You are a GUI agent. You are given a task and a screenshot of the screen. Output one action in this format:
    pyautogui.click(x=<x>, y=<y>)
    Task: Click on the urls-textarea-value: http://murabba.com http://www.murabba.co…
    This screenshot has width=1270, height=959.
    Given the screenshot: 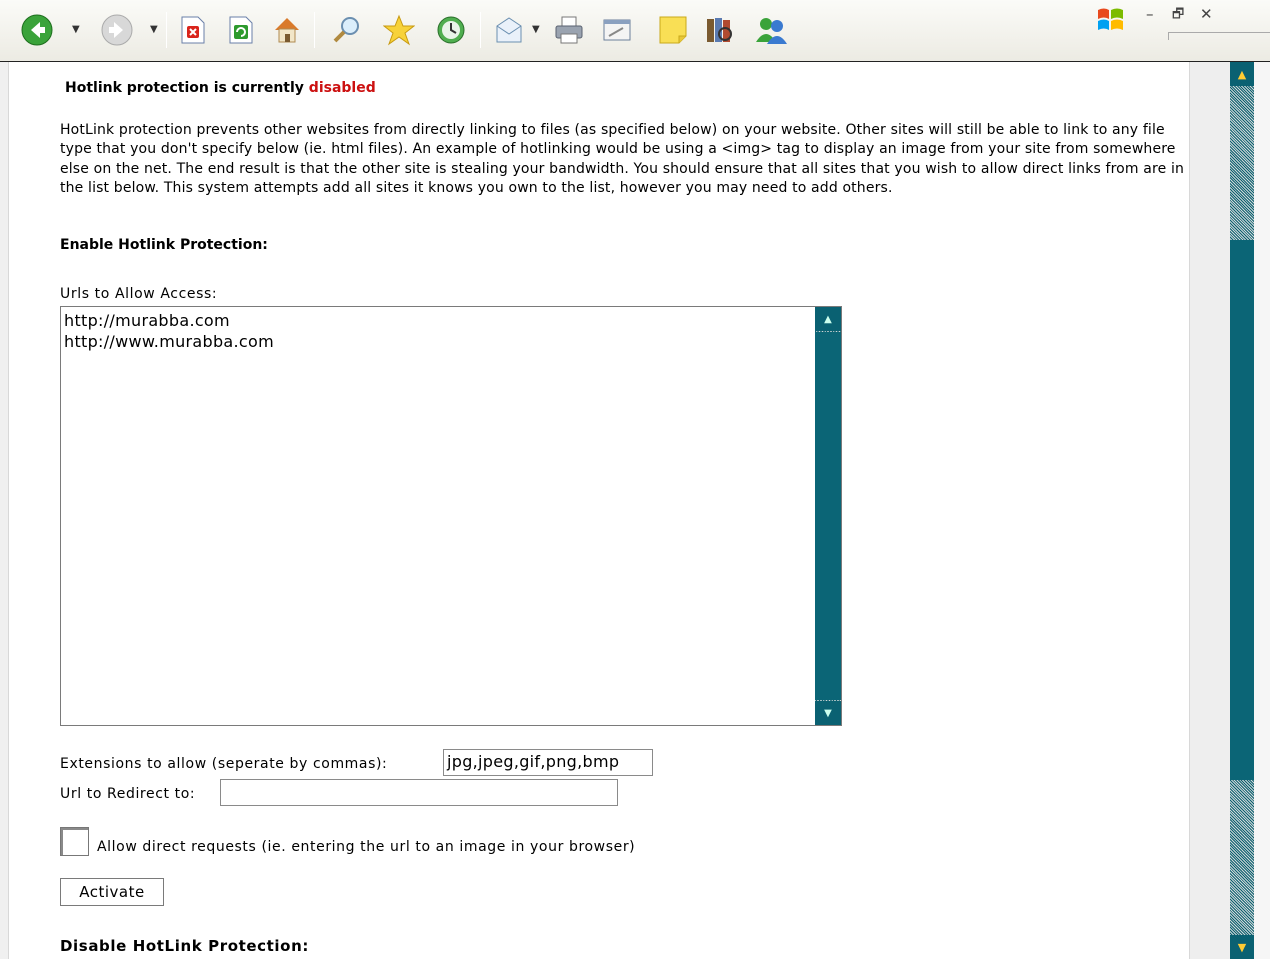 What is the action you would take?
    pyautogui.click(x=169, y=331)
    